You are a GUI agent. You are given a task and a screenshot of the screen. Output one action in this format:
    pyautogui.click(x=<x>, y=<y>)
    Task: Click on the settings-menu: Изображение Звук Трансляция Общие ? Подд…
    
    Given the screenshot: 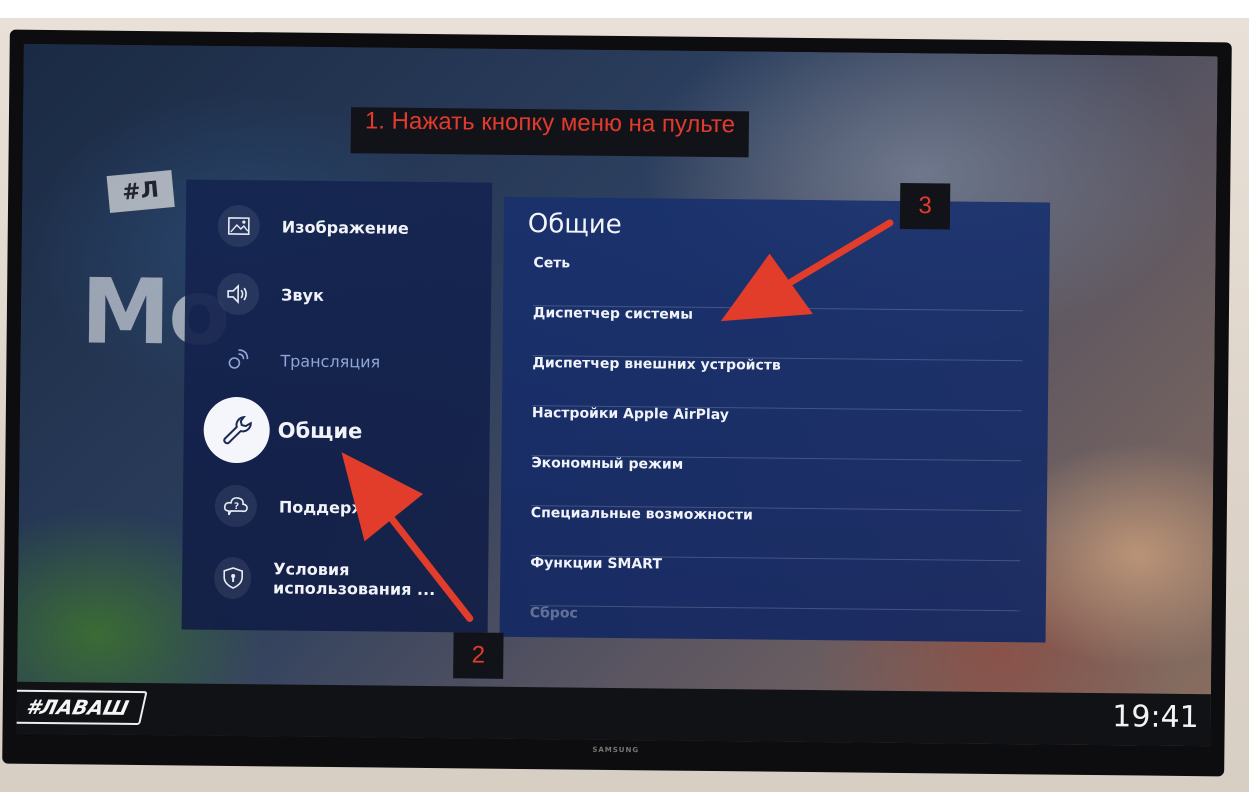 What is the action you would take?
    pyautogui.click(x=337, y=406)
    